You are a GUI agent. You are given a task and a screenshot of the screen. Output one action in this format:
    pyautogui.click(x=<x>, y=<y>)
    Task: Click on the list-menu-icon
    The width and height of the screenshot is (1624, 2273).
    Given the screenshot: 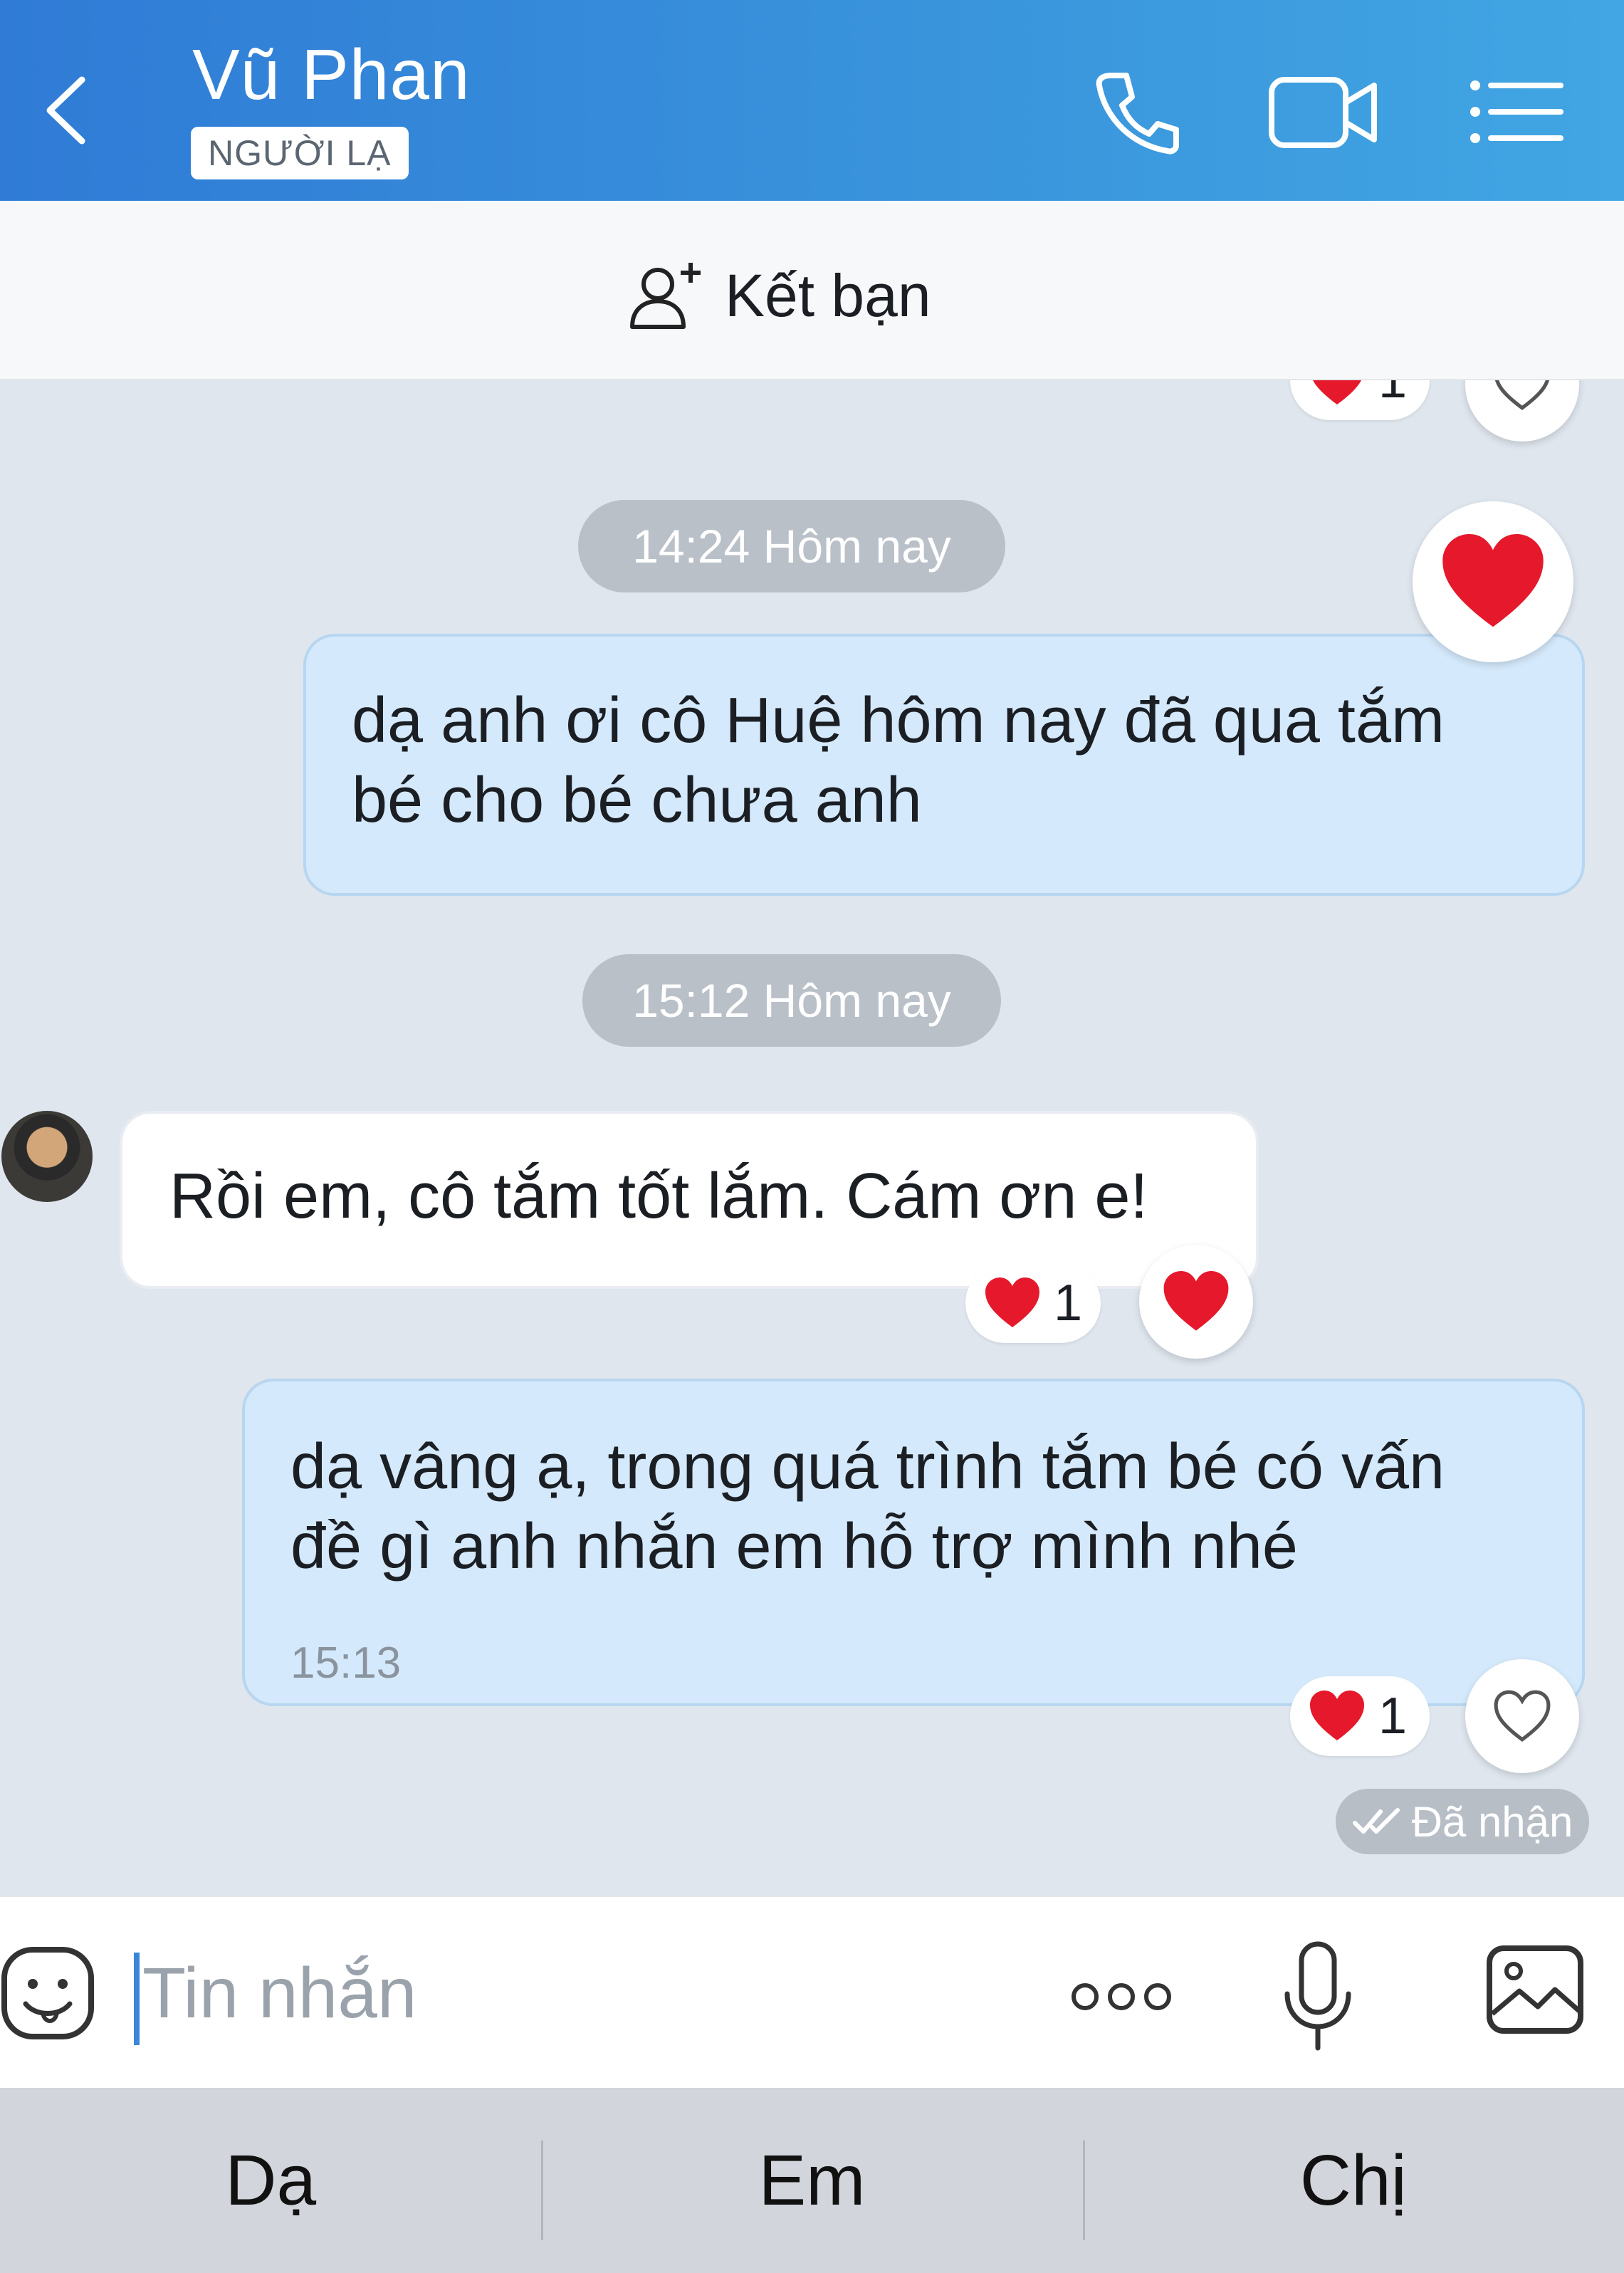 What is the action you would take?
    pyautogui.click(x=1516, y=111)
    